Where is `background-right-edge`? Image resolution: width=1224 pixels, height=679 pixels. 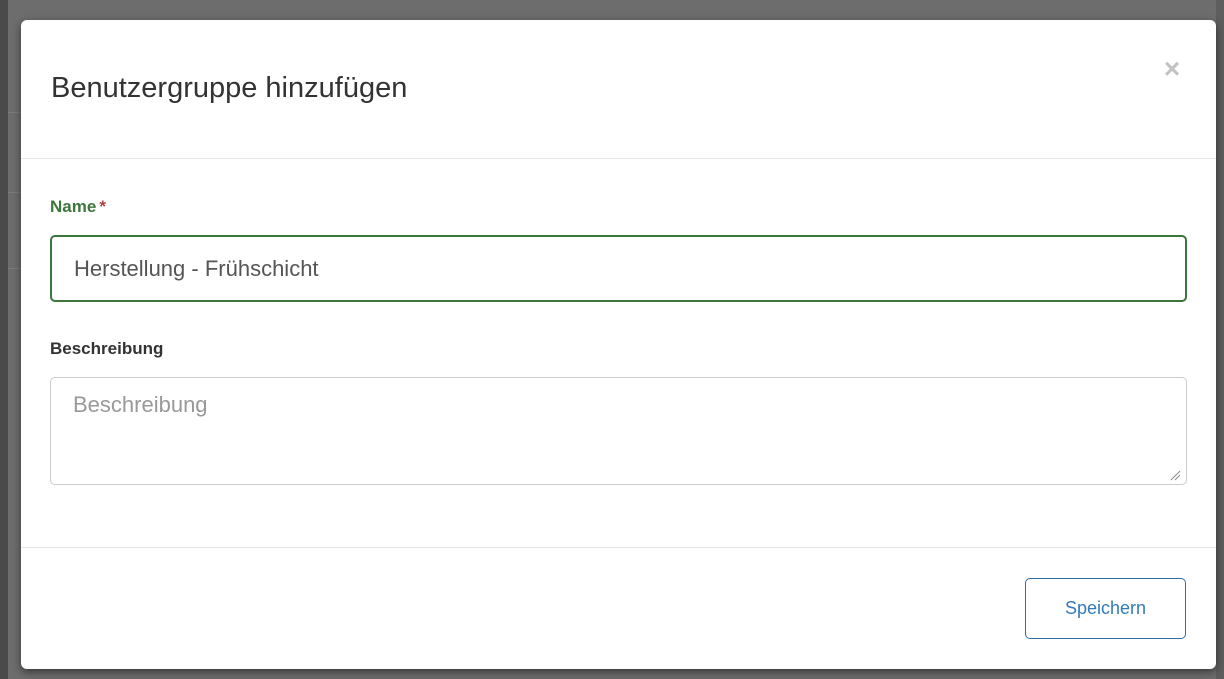 background-right-edge is located at coordinates (1220, 339).